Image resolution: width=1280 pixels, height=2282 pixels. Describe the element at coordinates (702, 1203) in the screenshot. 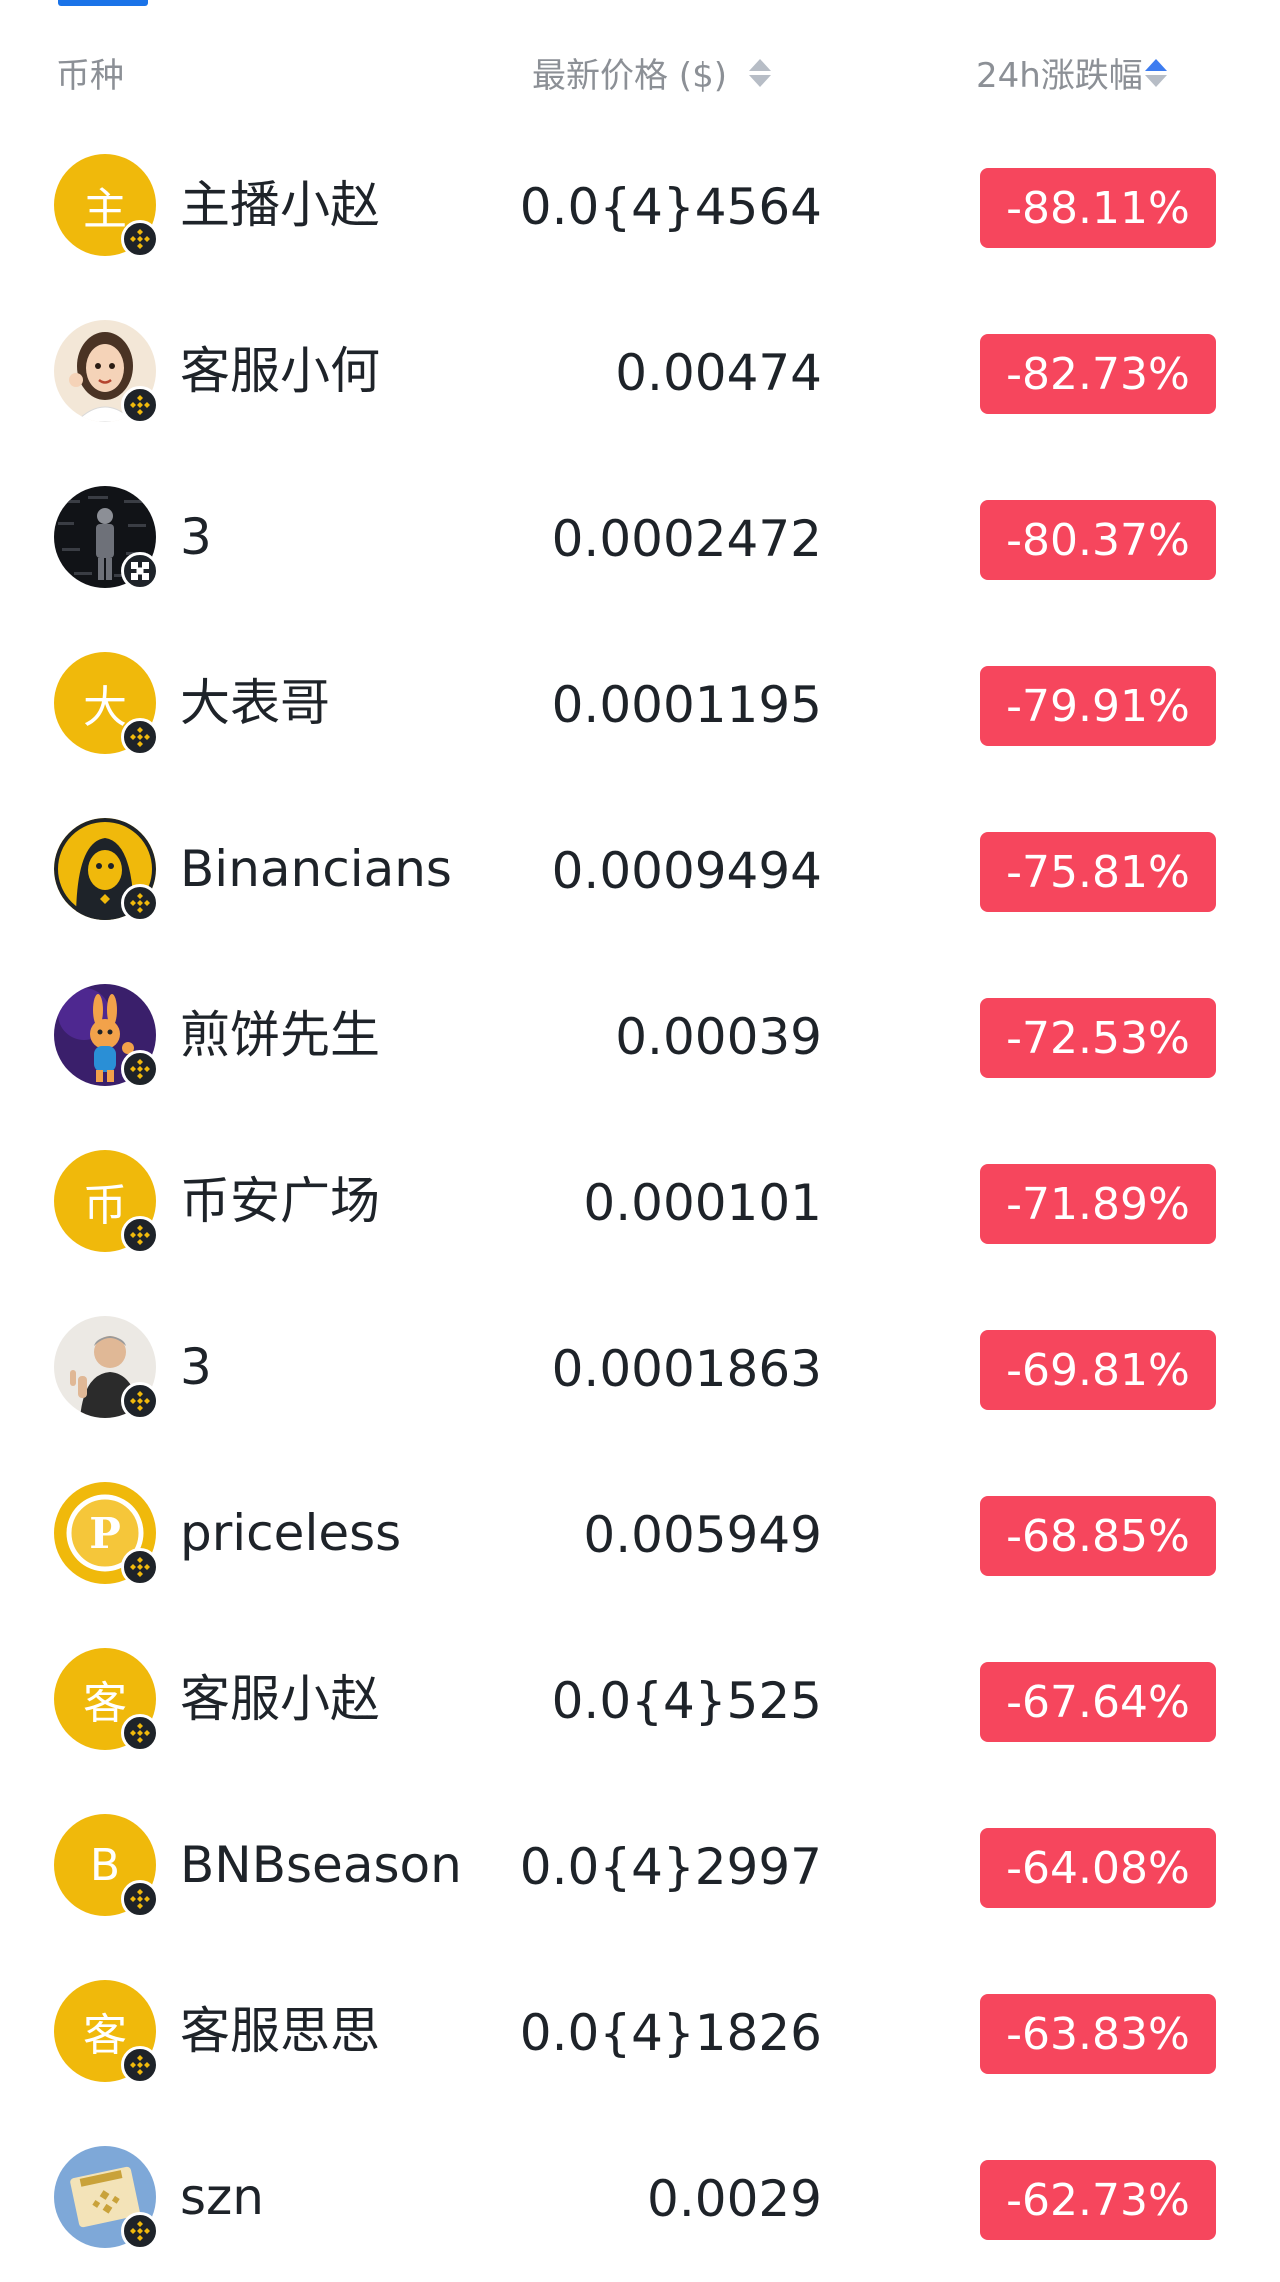

I see `token-price: 0.000101` at that location.